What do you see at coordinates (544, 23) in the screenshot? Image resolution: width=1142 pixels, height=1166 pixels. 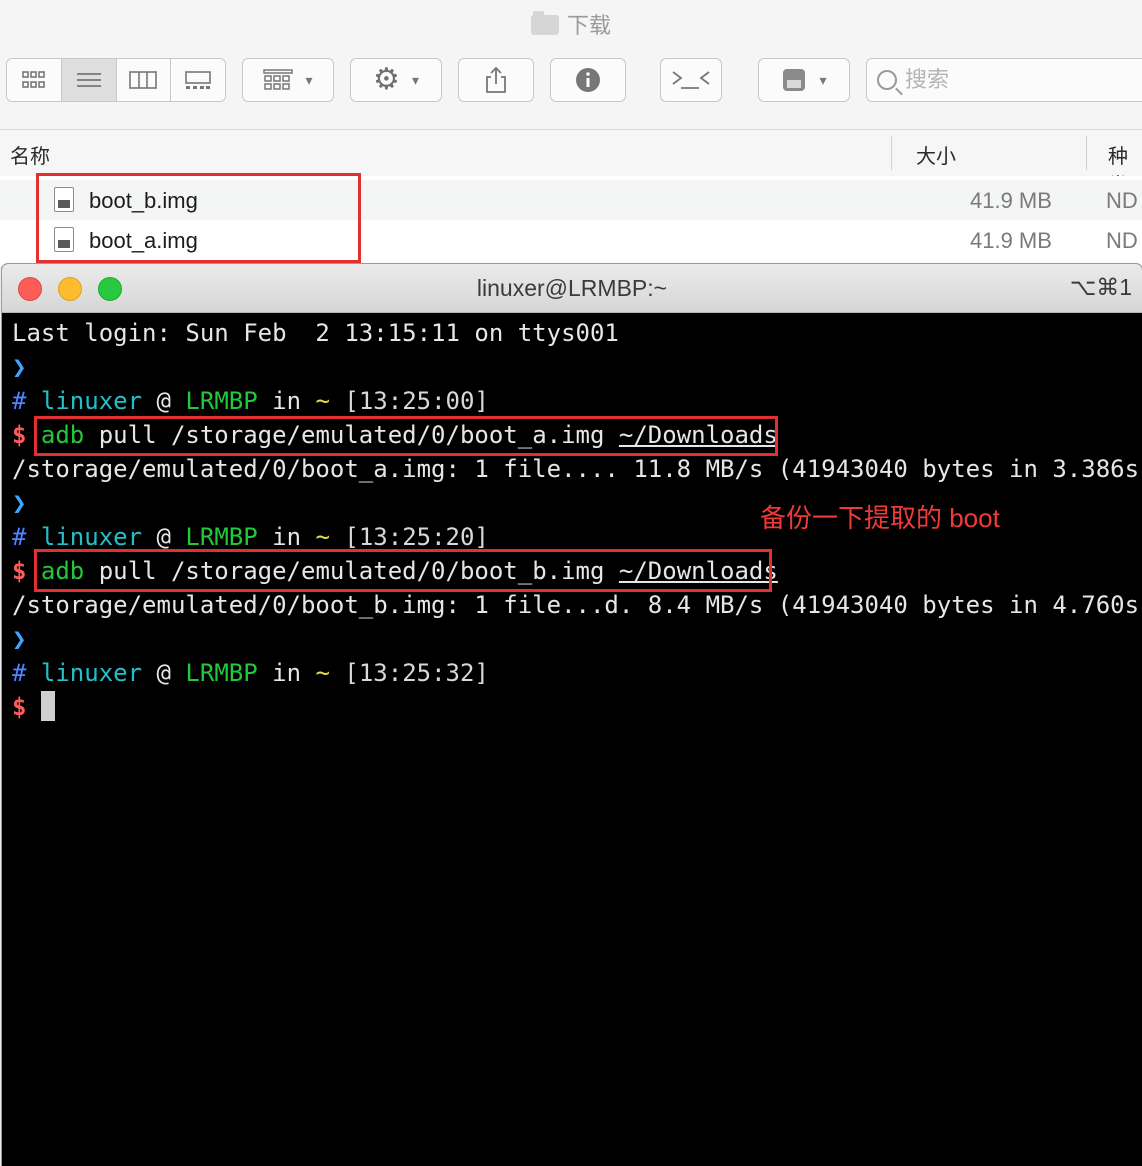 I see `folder-icon` at bounding box center [544, 23].